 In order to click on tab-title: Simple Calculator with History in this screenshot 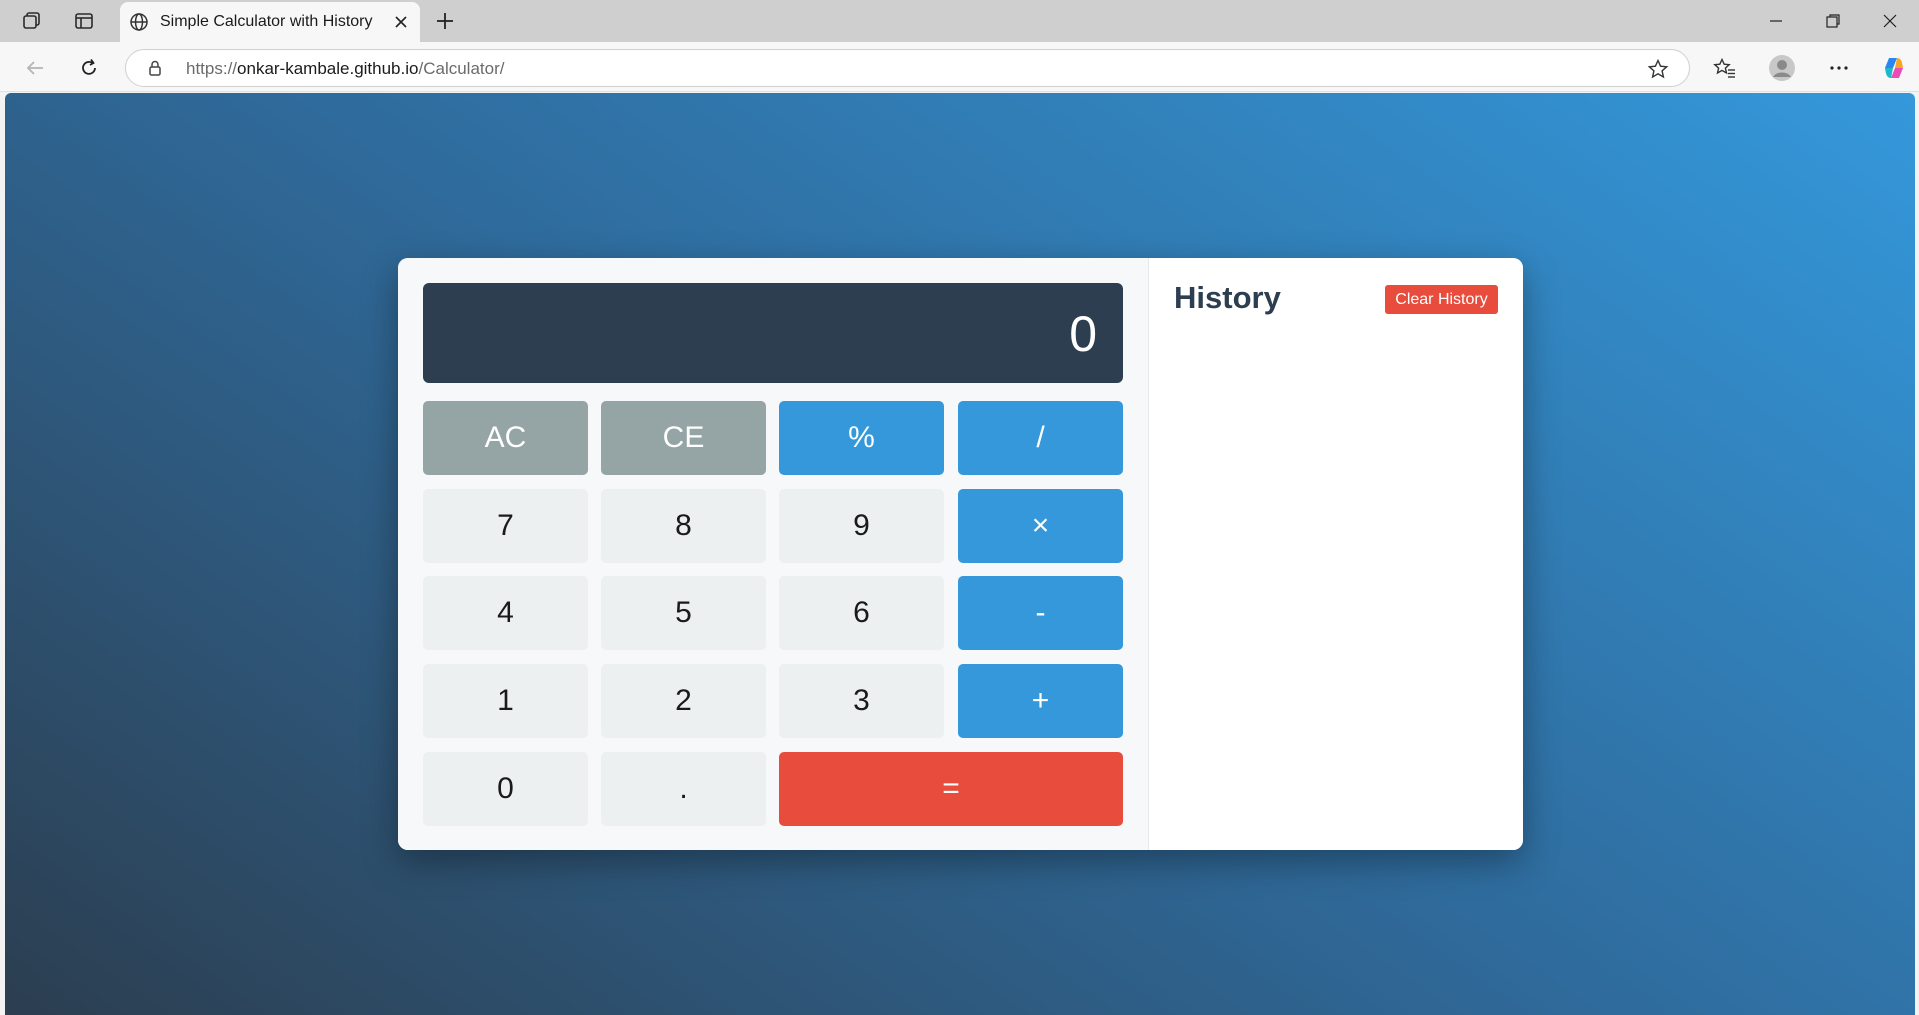, I will do `click(266, 21)`.